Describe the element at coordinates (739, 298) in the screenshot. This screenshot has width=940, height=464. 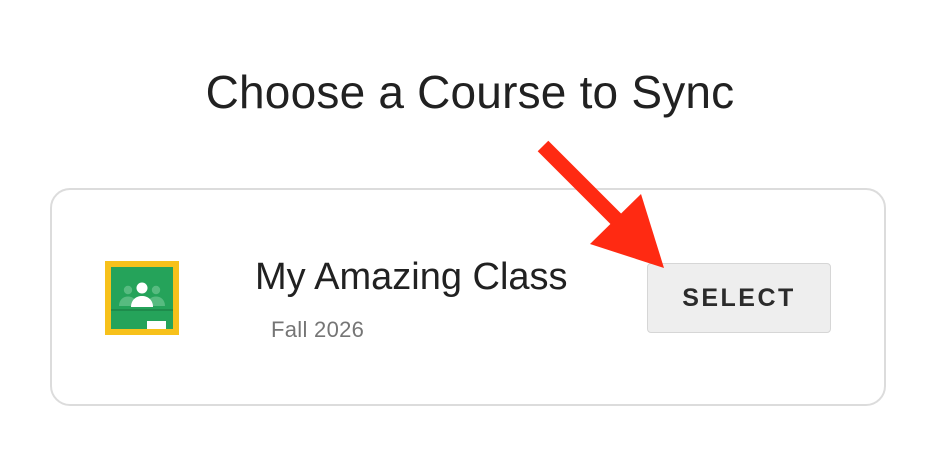
I see `select-button: SELECT` at that location.